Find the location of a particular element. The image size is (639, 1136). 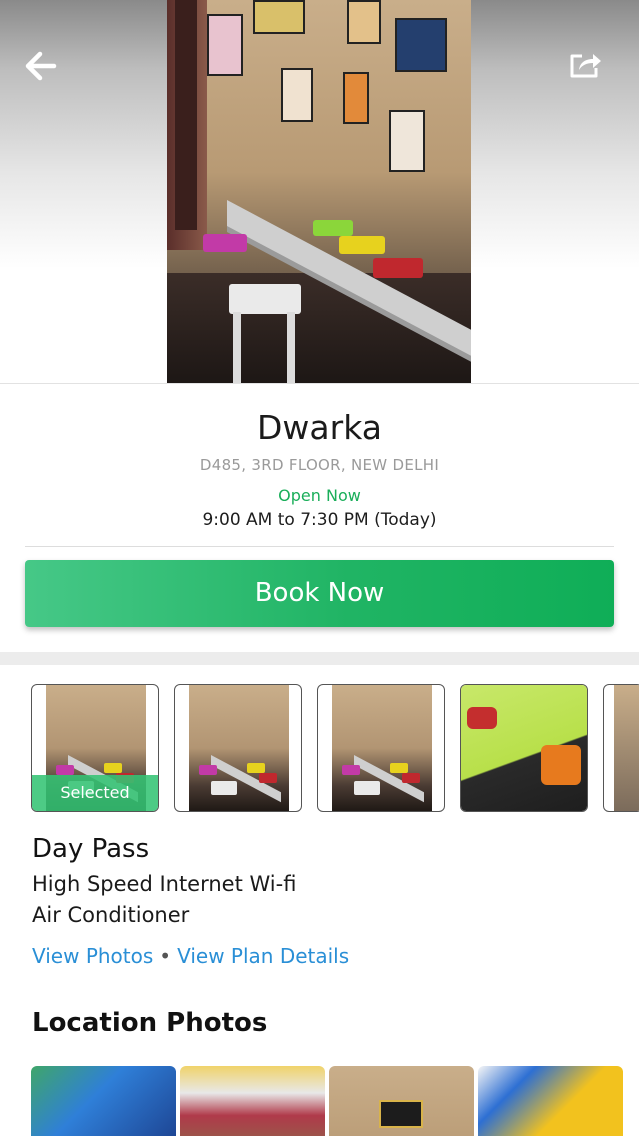

share-icon is located at coordinates (585, 66).